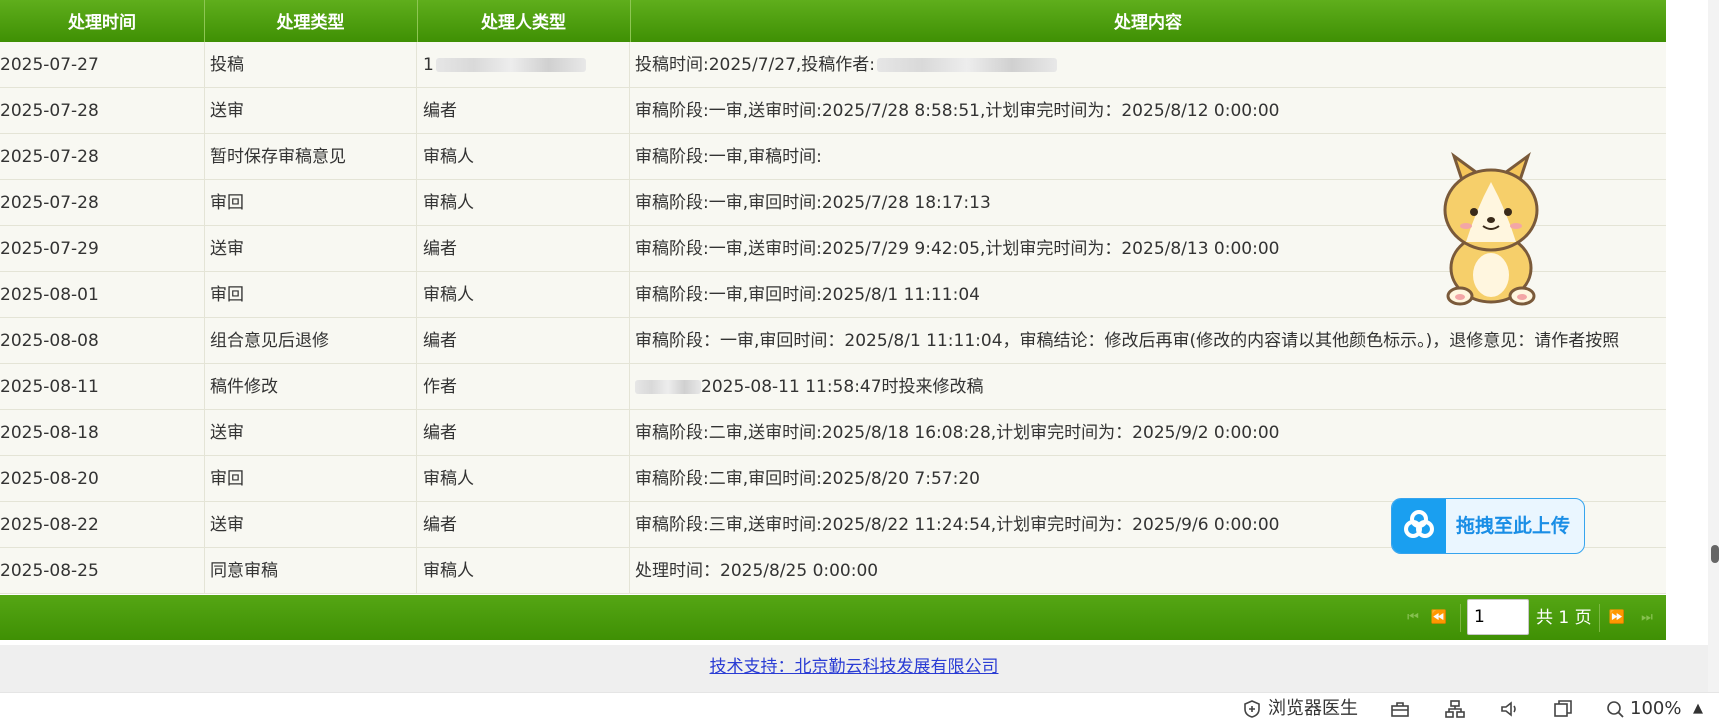 The width and height of the screenshot is (1719, 725). Describe the element at coordinates (1715, 554) in the screenshot. I see `scrollbar-thumb` at that location.